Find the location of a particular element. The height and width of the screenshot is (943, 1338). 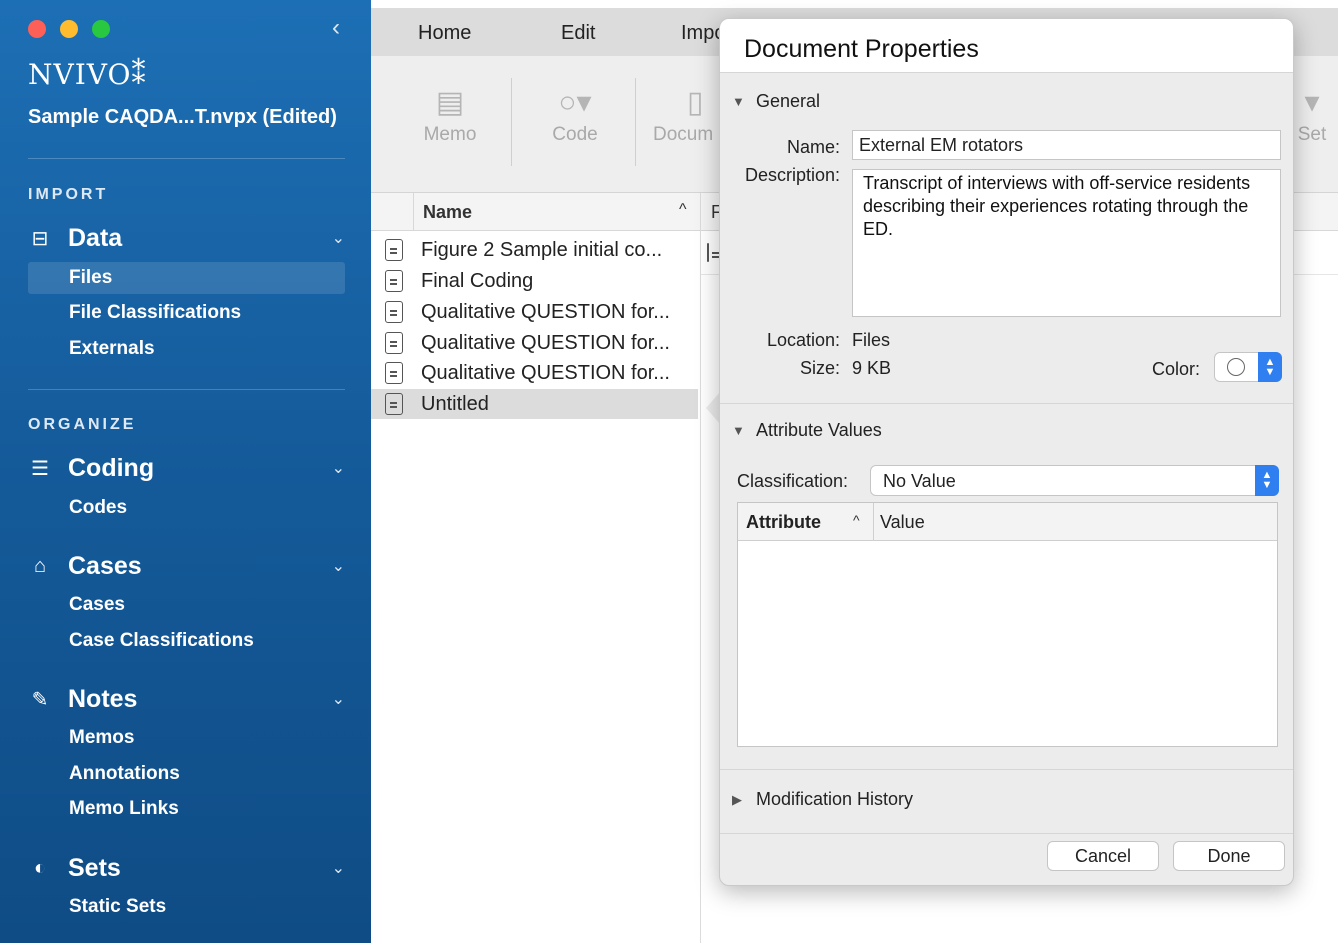

sidebar-item-file-classifications: File Classifications is located at coordinates (186, 313).